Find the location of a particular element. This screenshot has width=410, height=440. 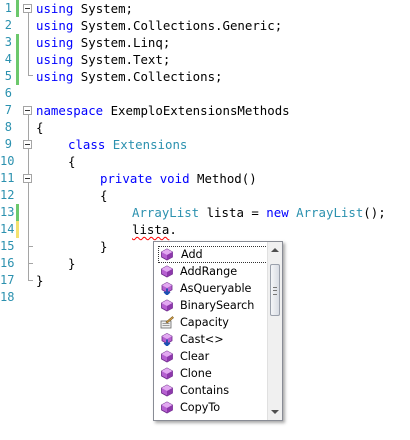

code-token: Method() is located at coordinates (223, 178).